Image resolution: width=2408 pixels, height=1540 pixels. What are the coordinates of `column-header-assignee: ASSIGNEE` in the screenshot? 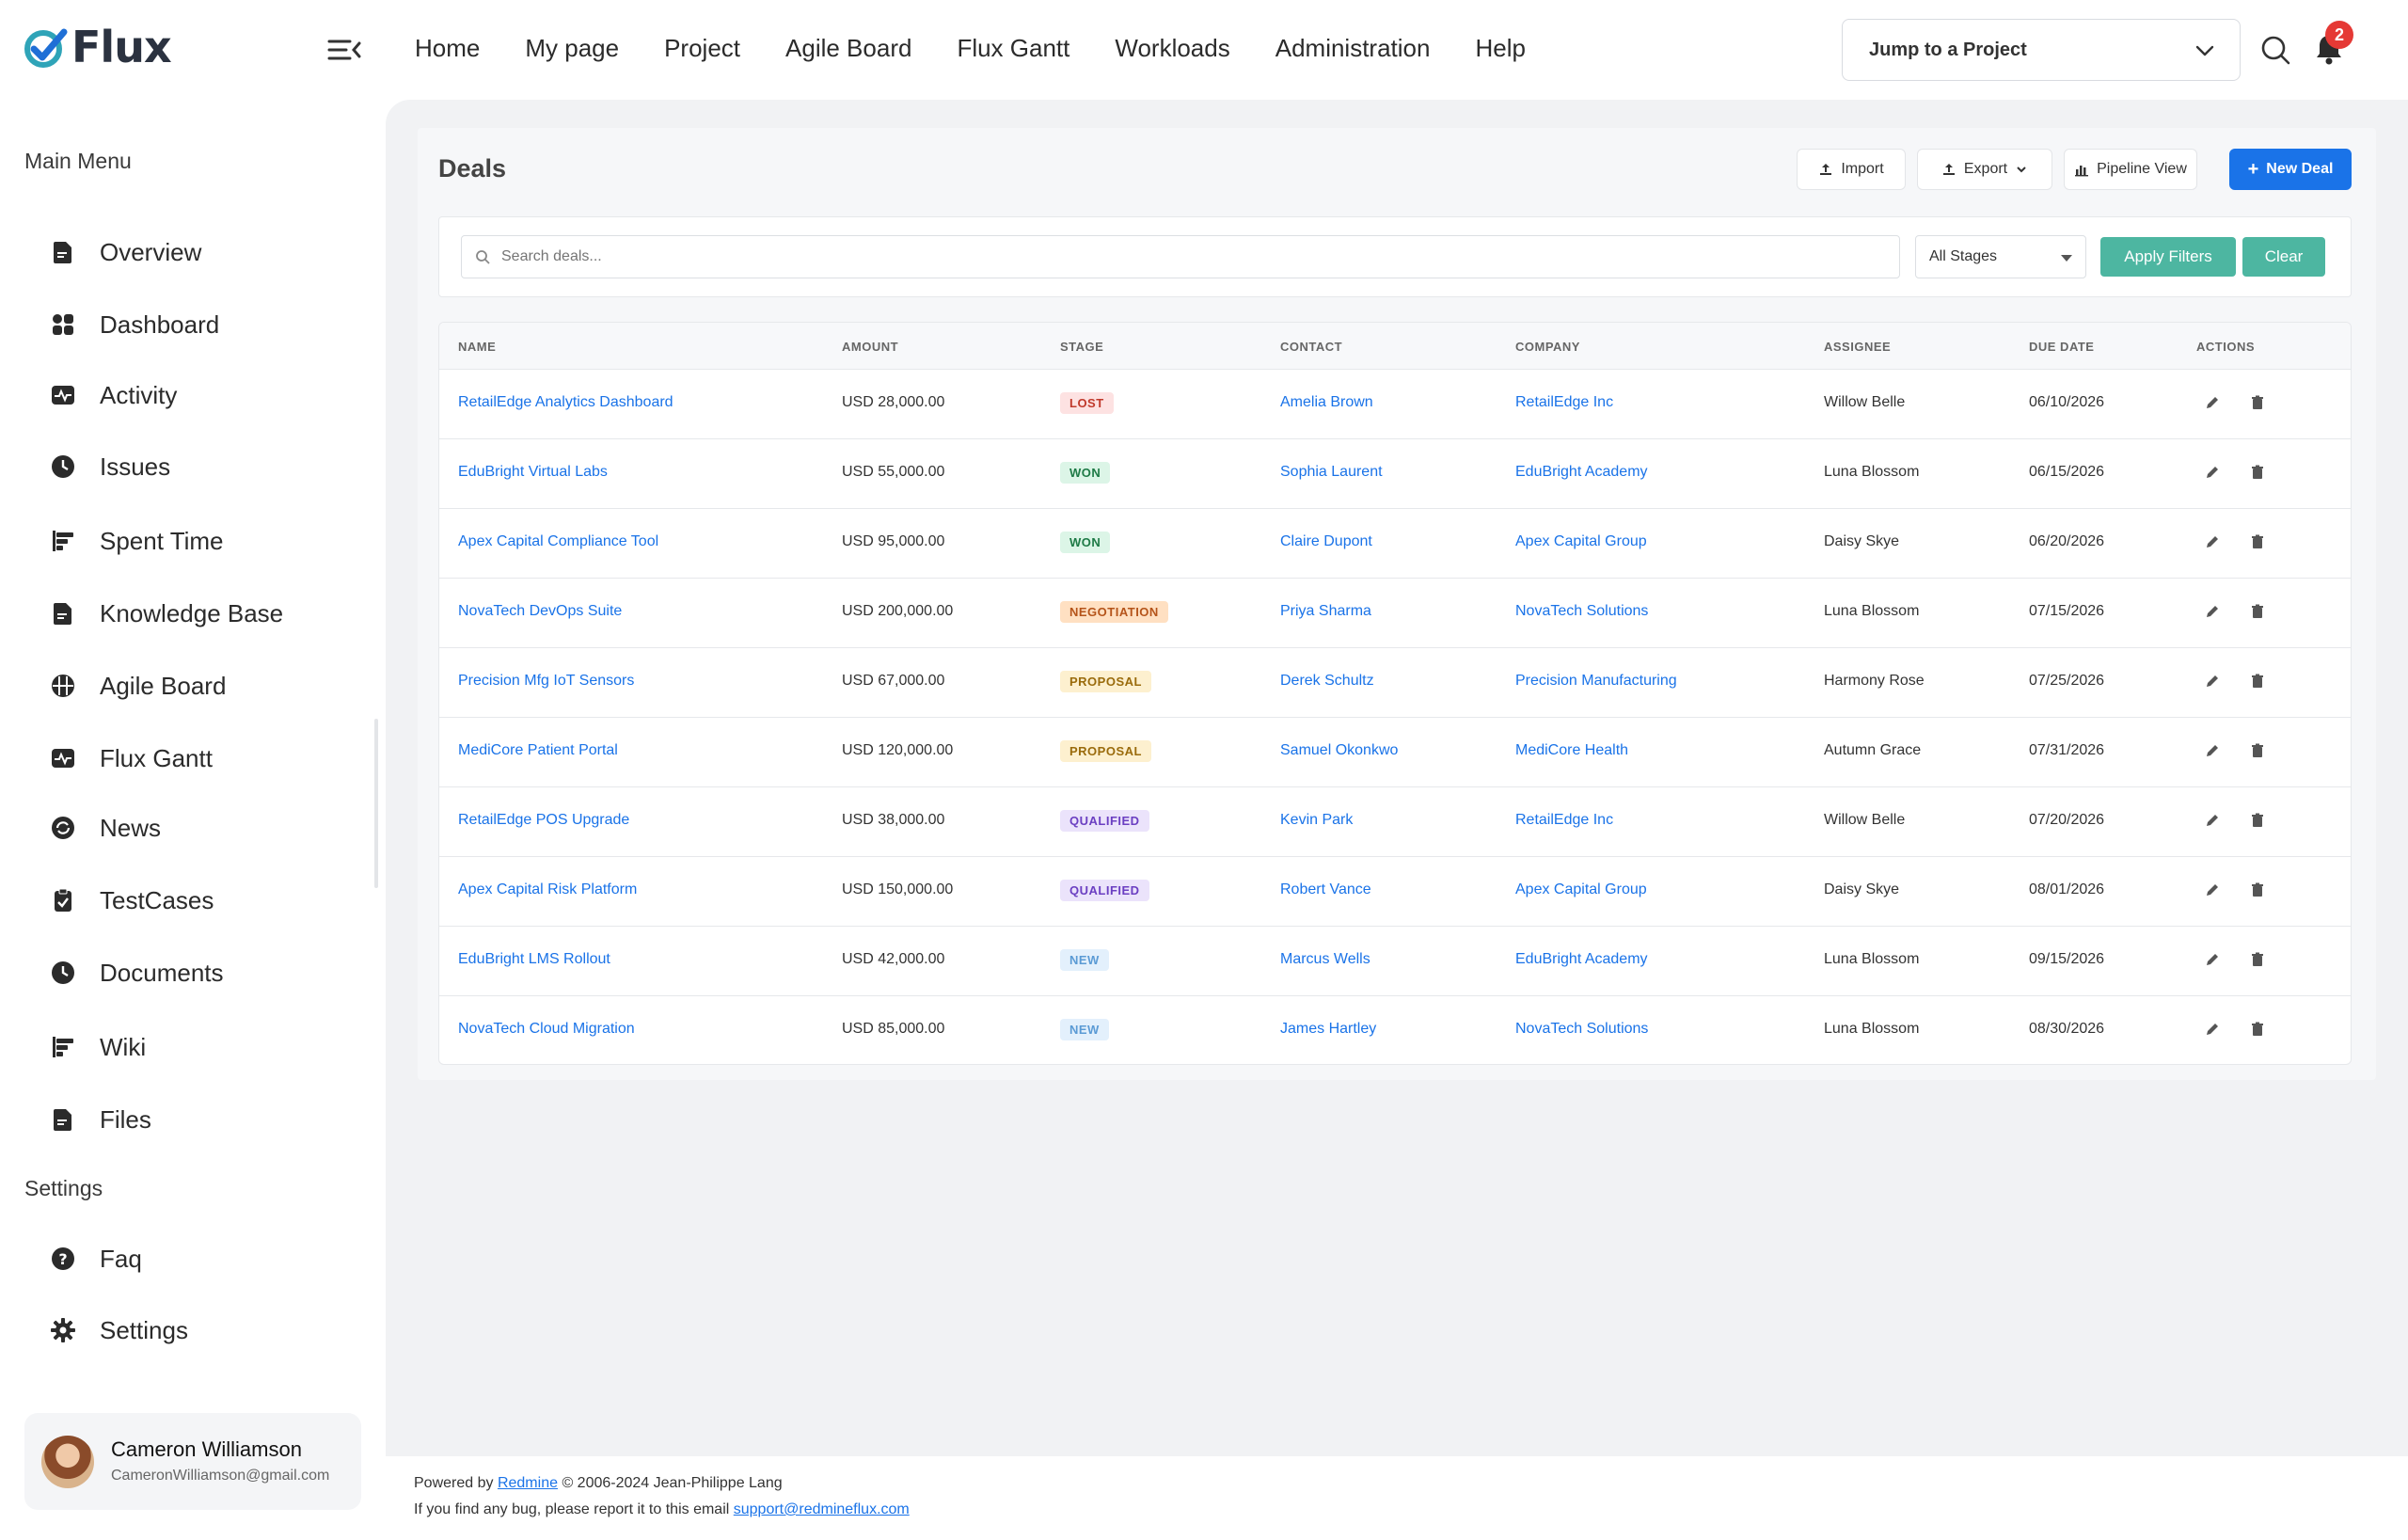 It's located at (1858, 347).